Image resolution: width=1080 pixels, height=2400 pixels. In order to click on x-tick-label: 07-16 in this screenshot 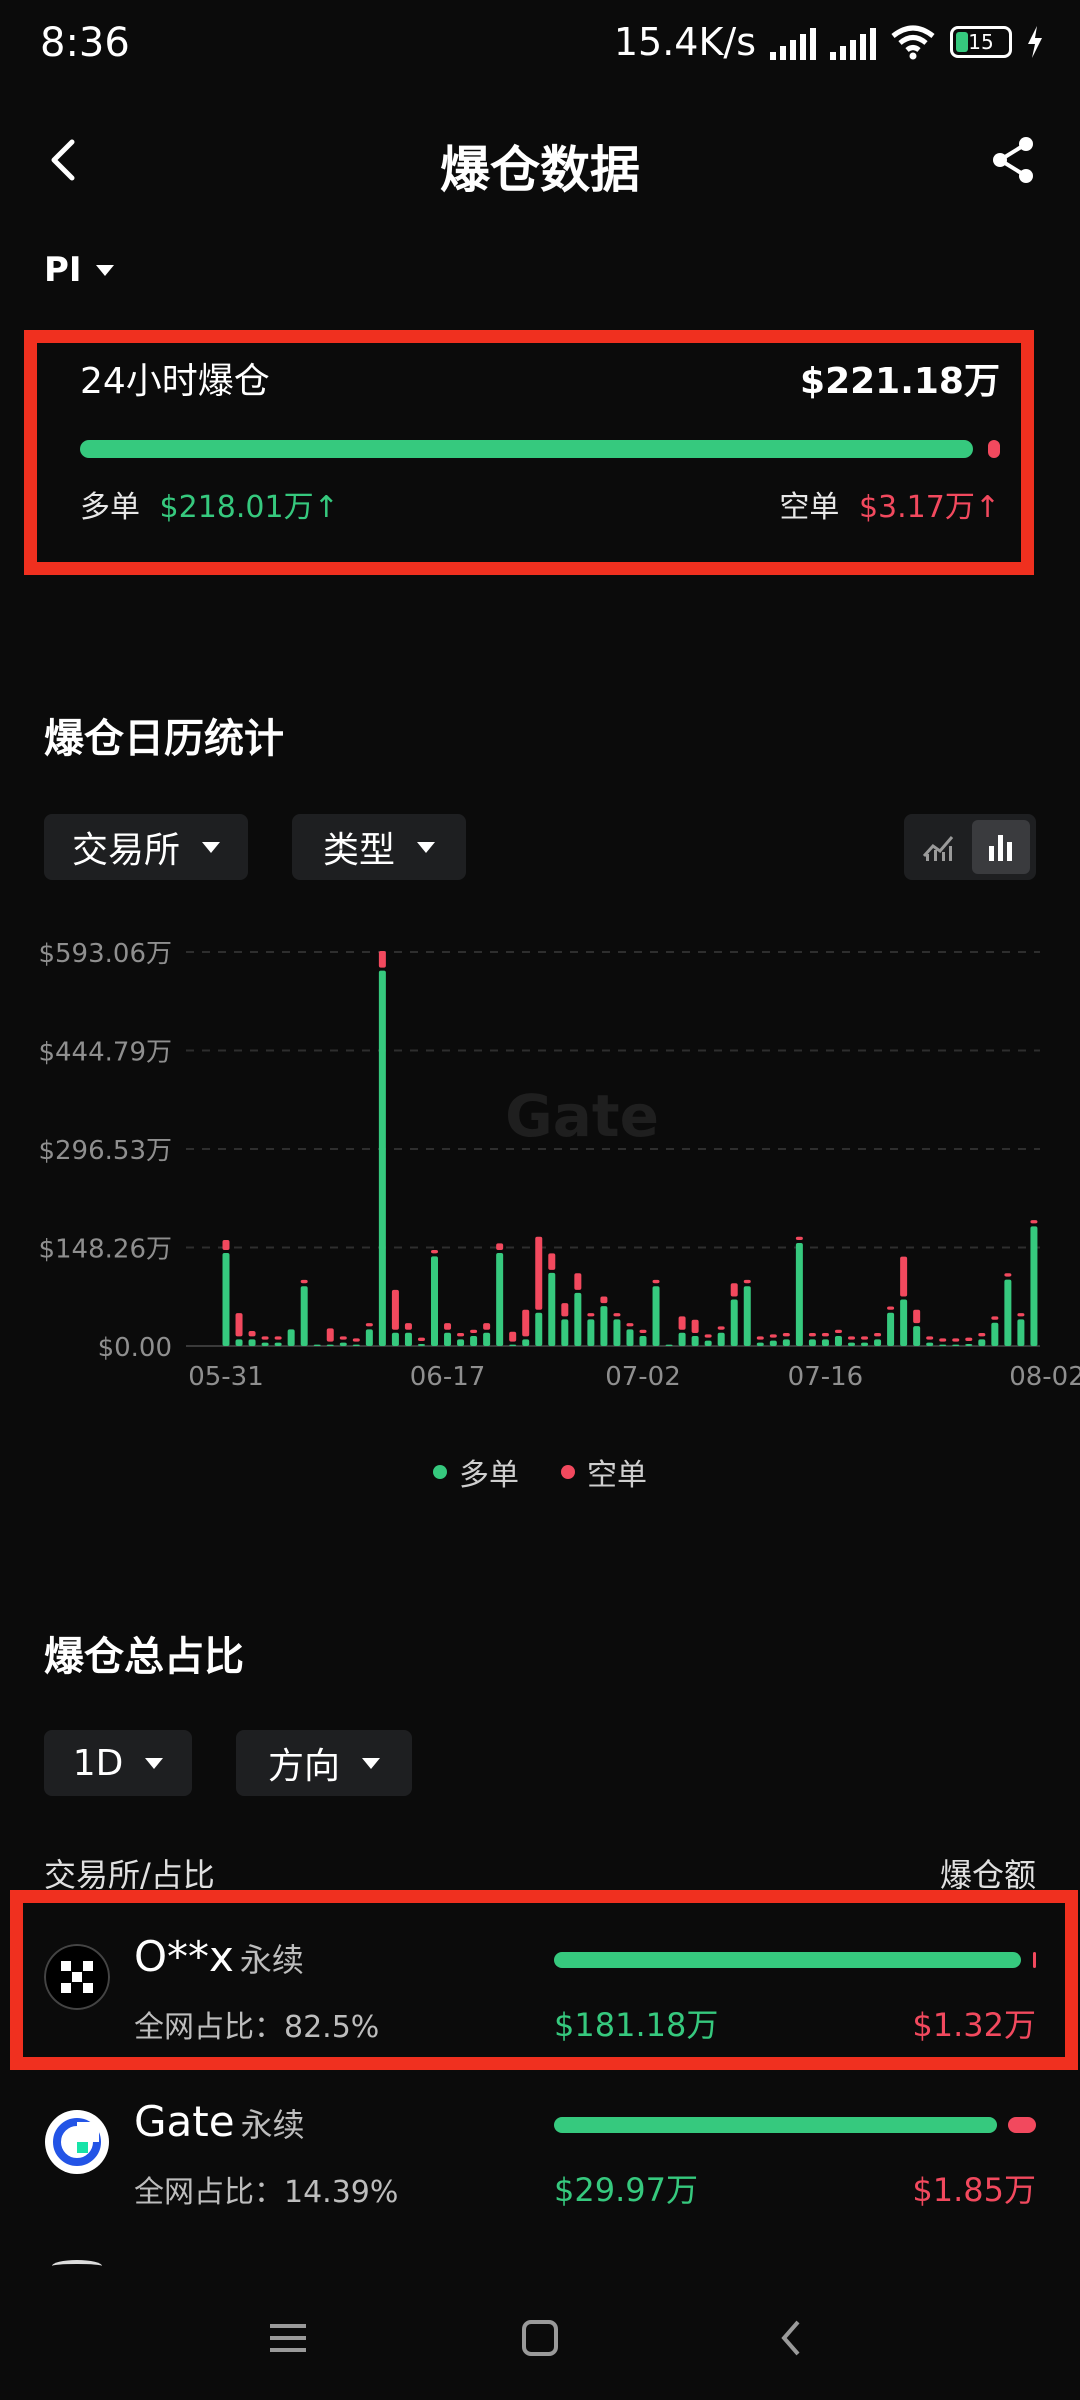, I will do `click(826, 1376)`.